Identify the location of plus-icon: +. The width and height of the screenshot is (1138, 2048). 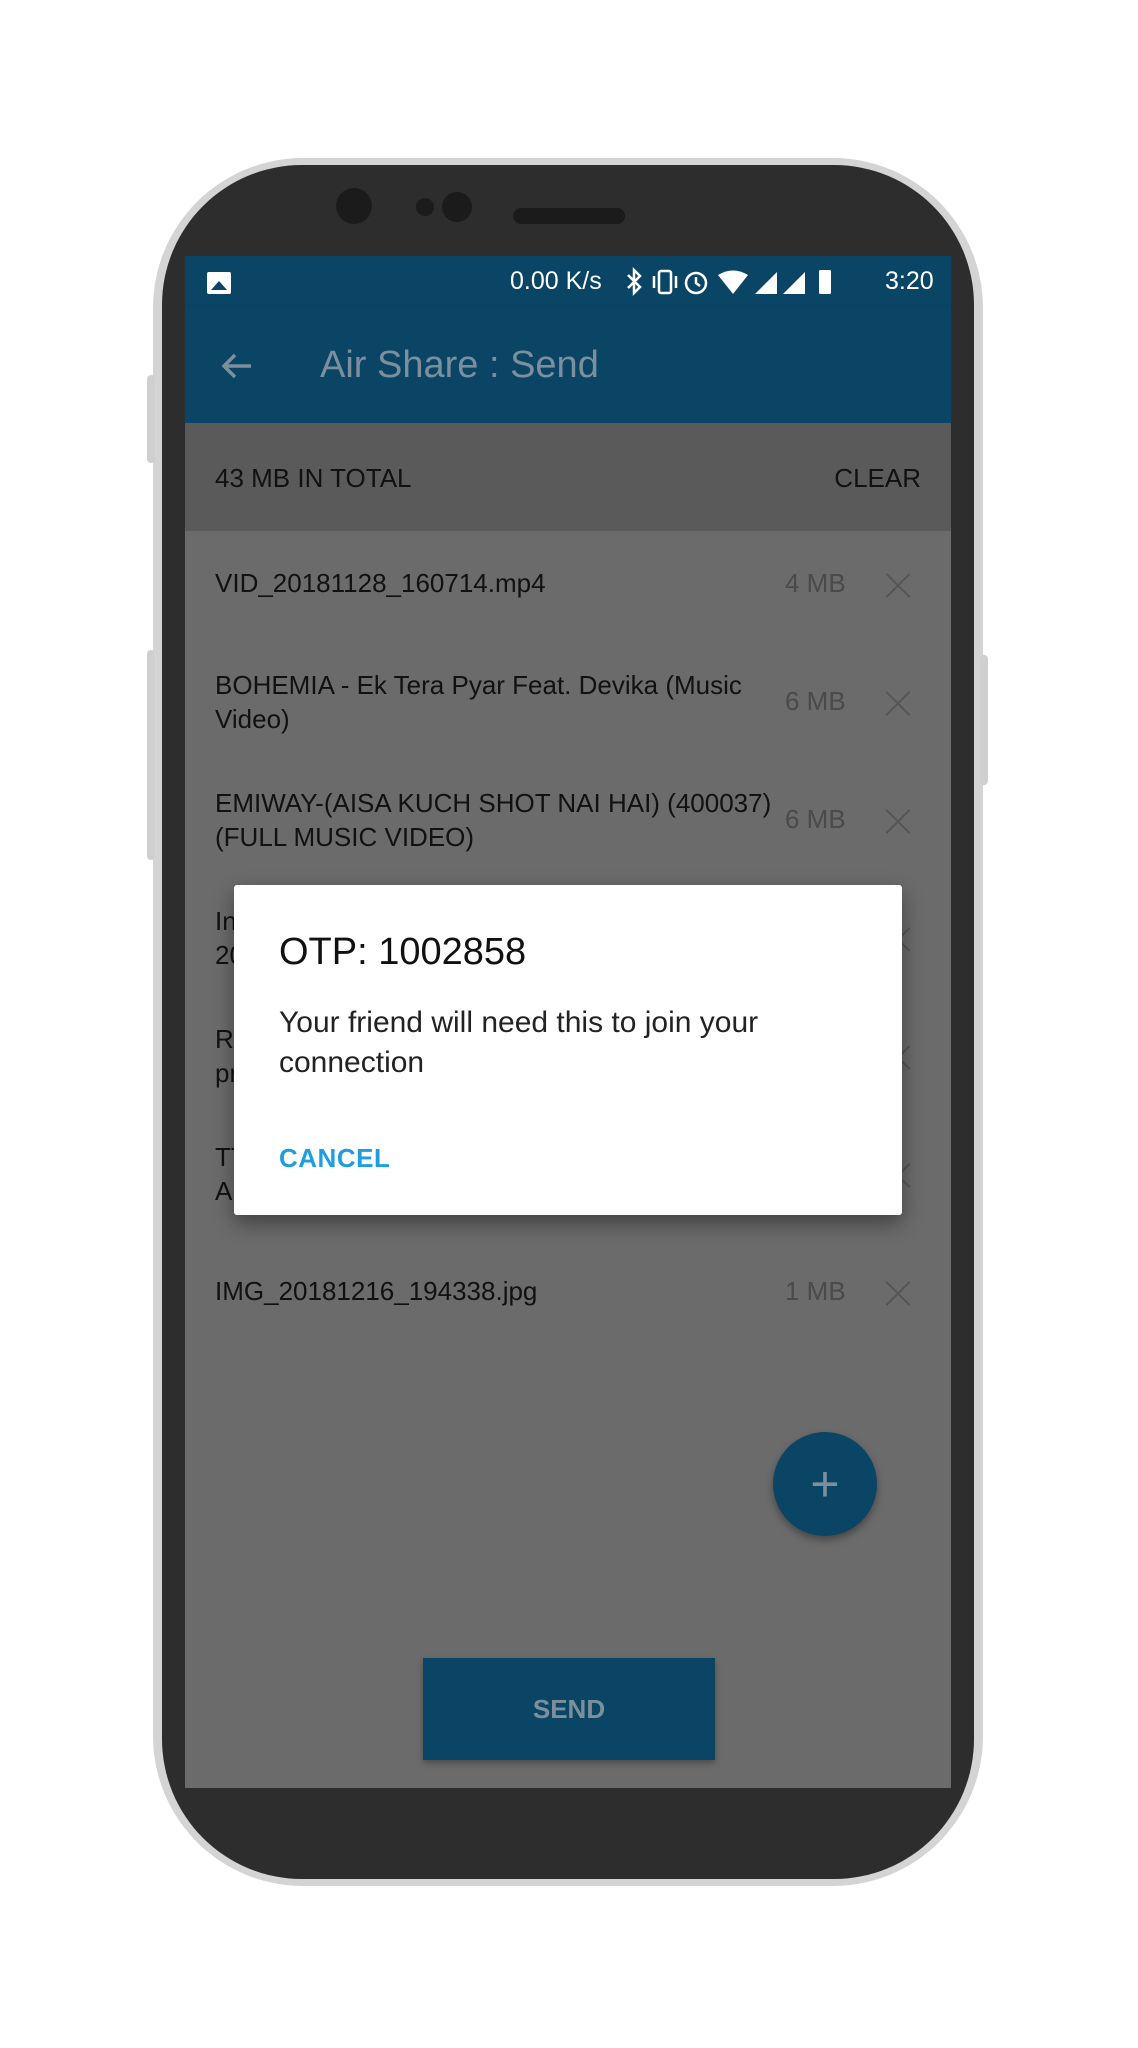
(825, 1484).